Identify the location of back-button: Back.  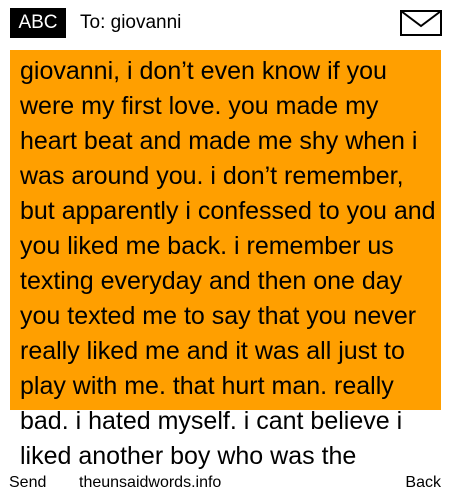
(423, 483).